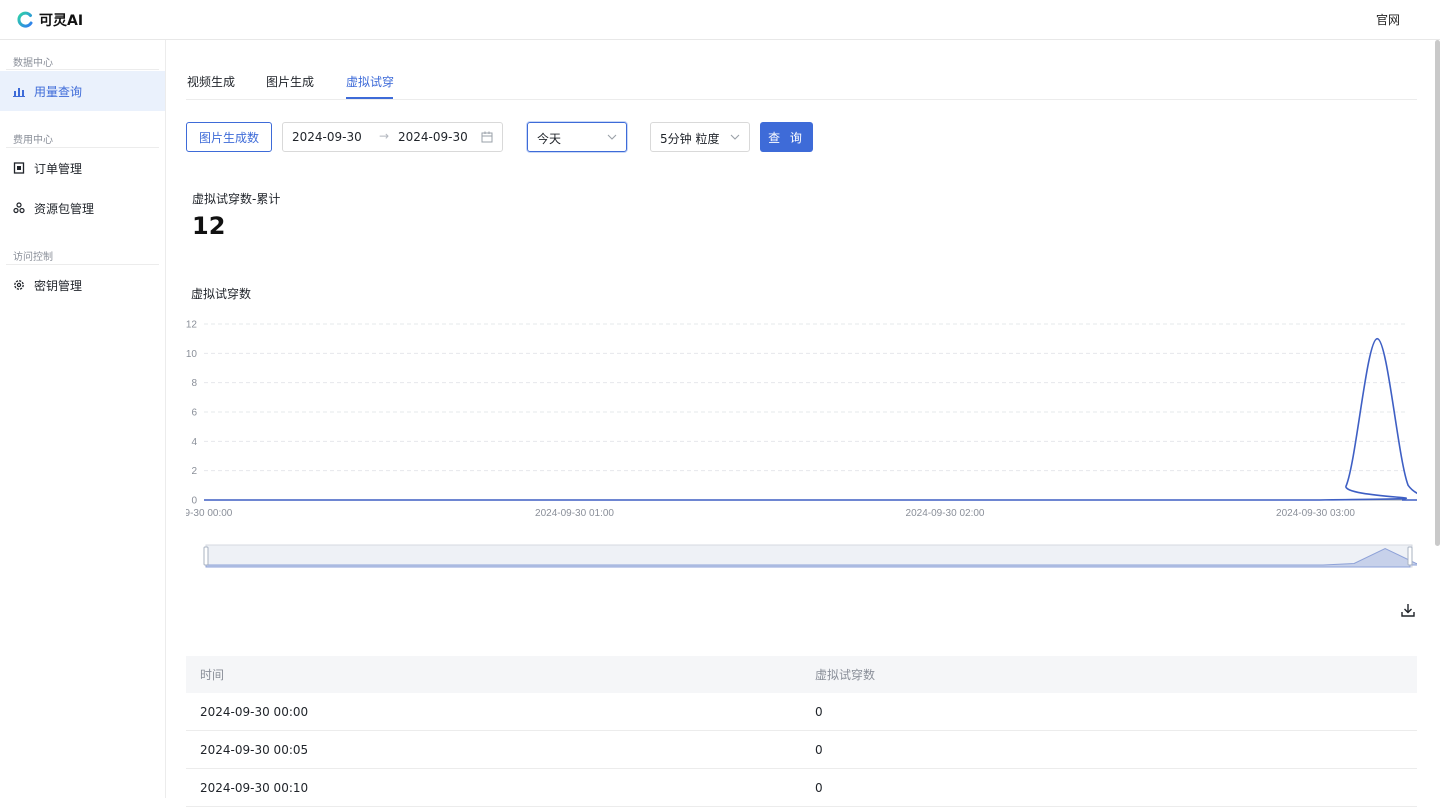  What do you see at coordinates (58, 285) in the screenshot?
I see `sidebar-item-label: 密钥管理` at bounding box center [58, 285].